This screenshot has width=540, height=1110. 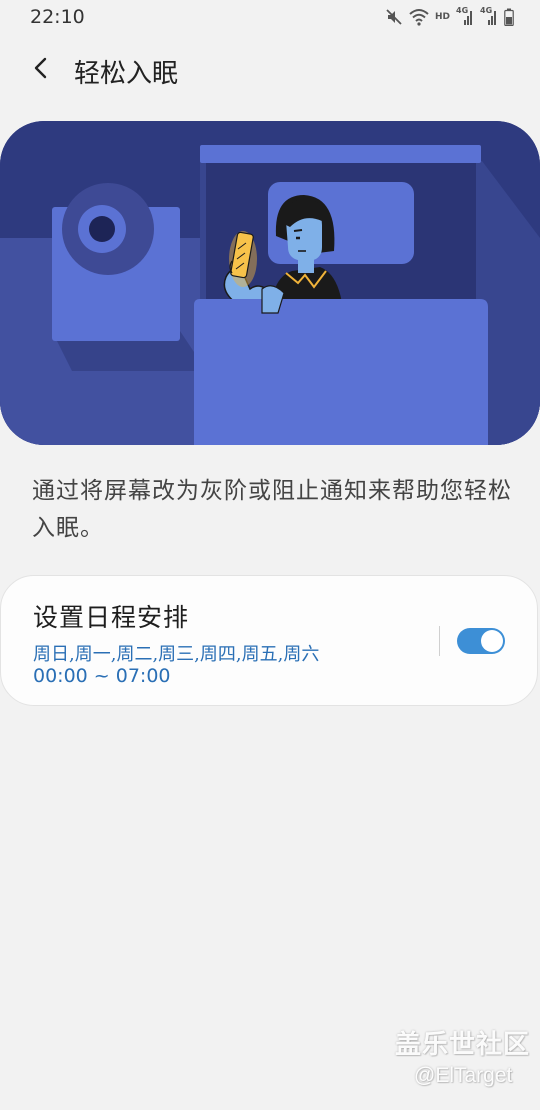 What do you see at coordinates (270, 17) in the screenshot?
I see `status-bar: 22:10 HD 4G 4G` at bounding box center [270, 17].